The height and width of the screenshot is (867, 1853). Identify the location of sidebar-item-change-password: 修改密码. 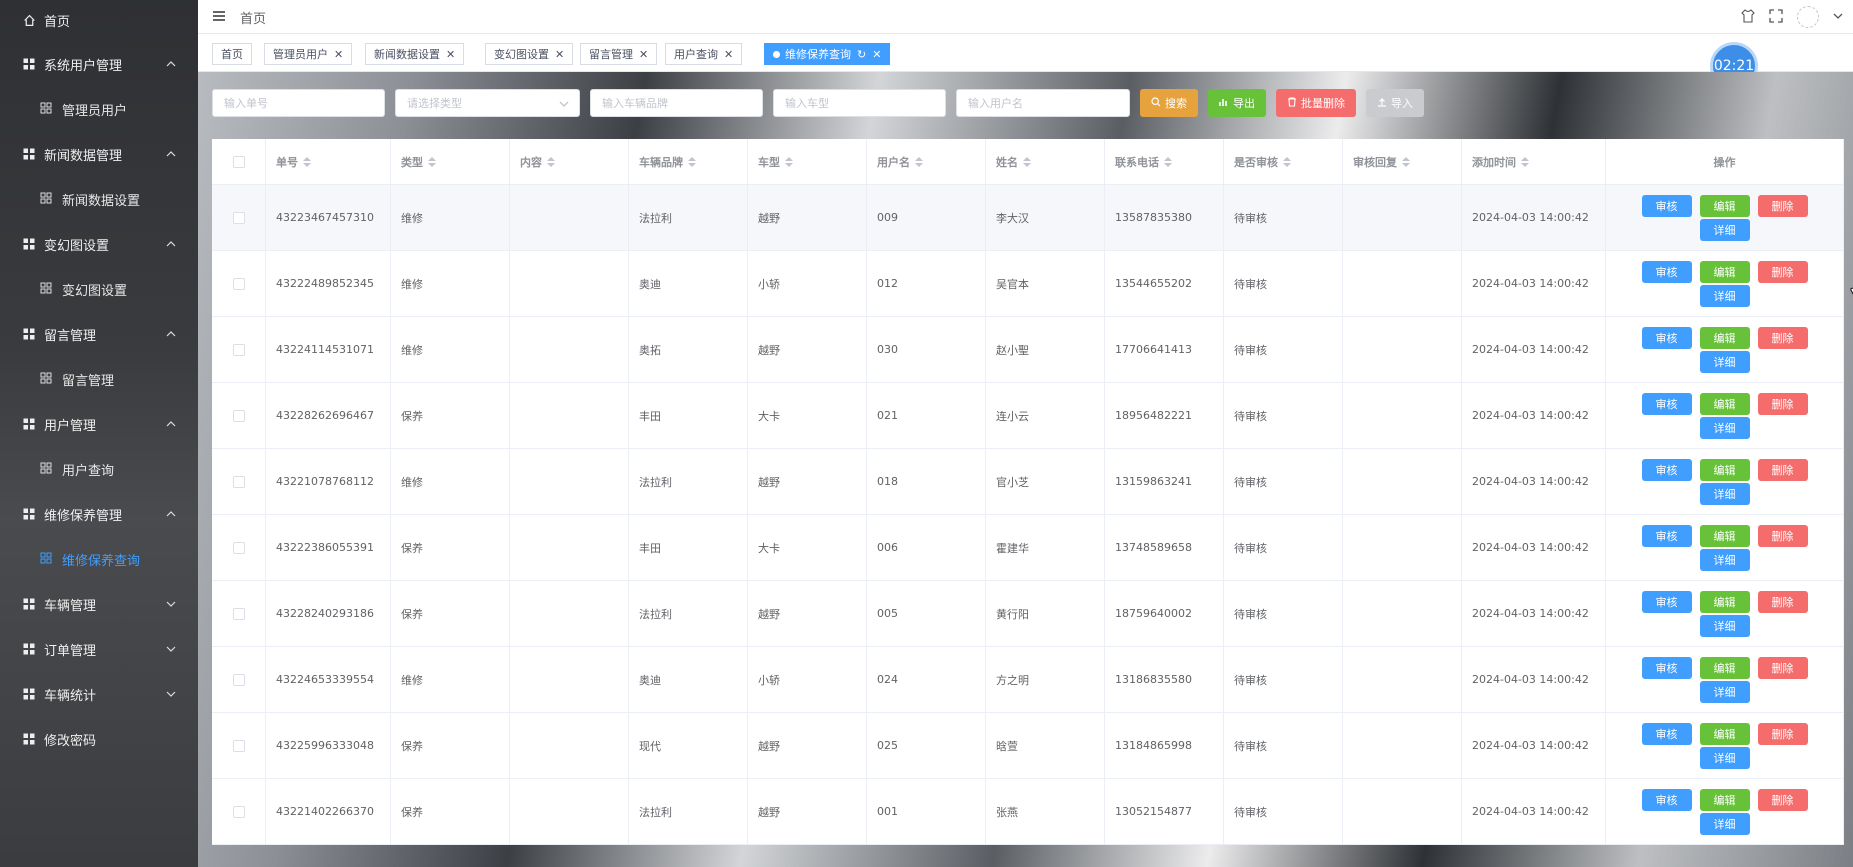
(99, 739).